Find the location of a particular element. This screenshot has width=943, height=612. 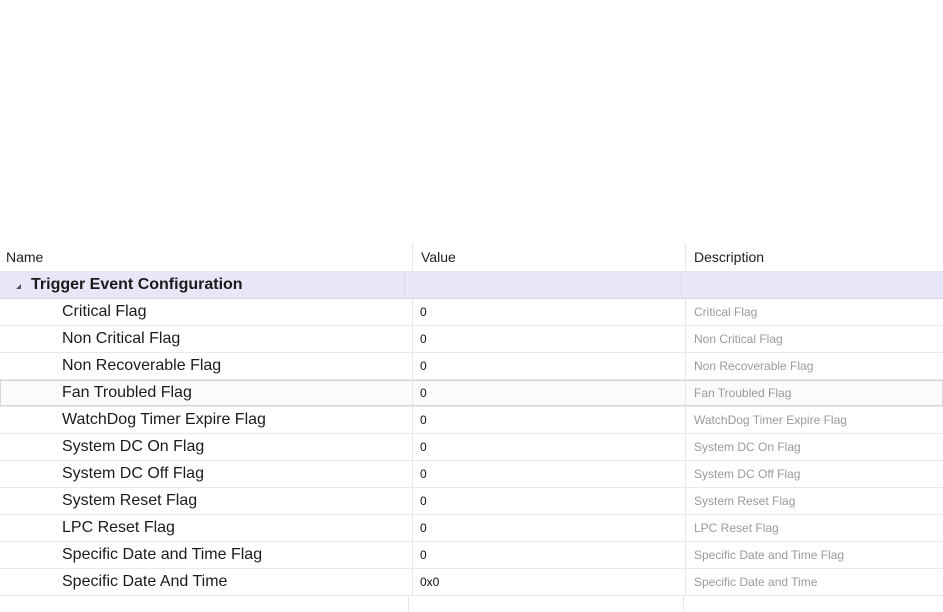

property-row-system-dc-off-flag: System DC Off Flag 0 System DC Off Flag is located at coordinates (471, 474).